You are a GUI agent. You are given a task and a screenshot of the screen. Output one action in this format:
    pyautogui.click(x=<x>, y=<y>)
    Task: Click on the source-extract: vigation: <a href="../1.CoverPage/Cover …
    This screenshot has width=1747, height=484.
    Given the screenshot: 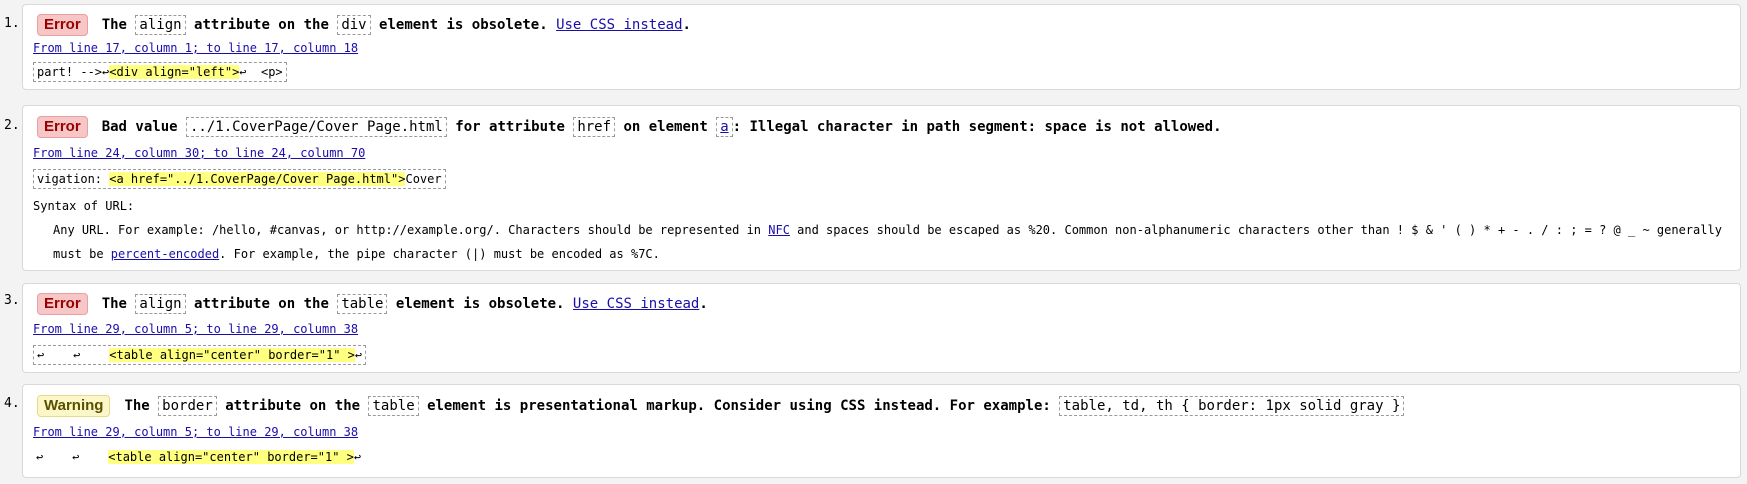 What is the action you would take?
    pyautogui.click(x=239, y=179)
    